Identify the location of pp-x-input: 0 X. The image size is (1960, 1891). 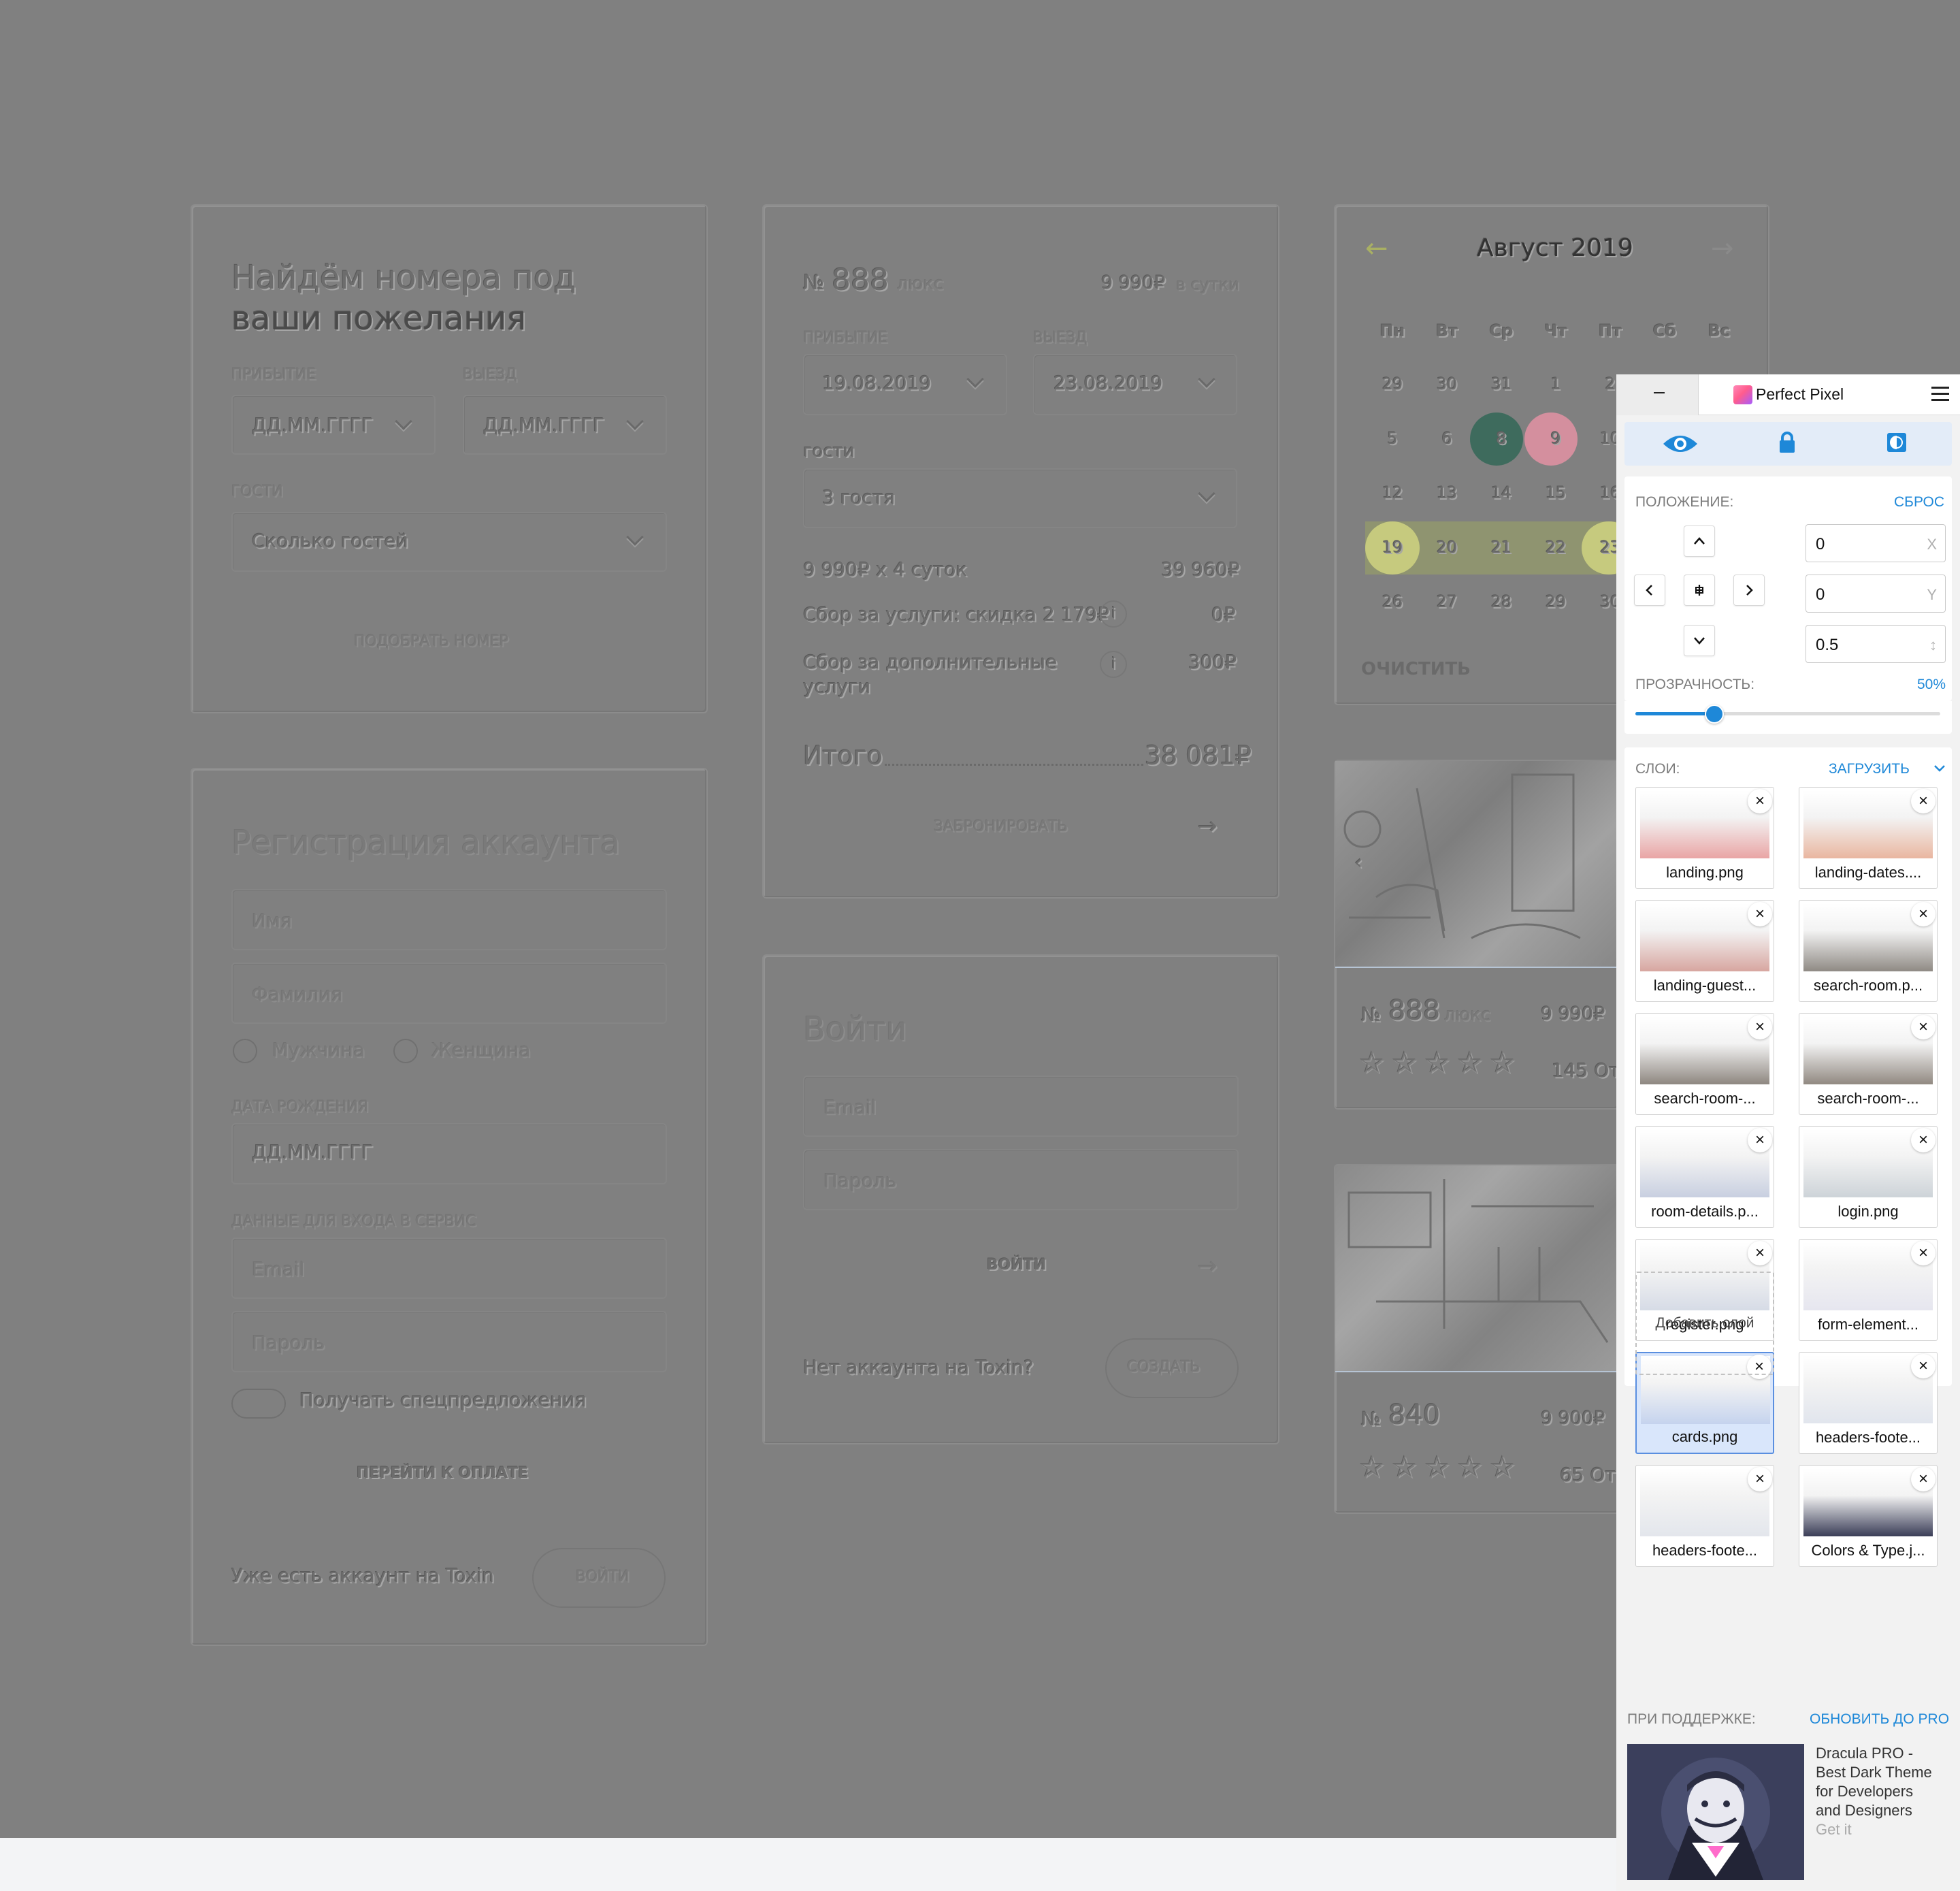
(1876, 543).